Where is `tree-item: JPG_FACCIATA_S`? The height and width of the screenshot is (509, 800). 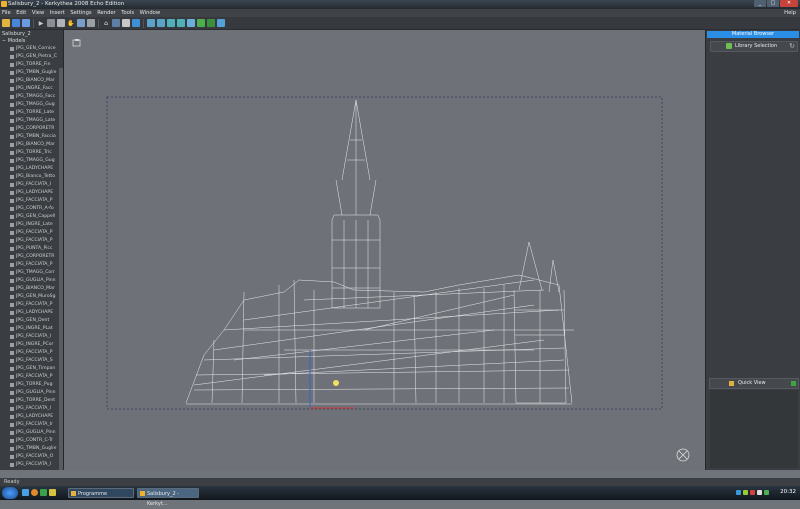
tree-item: JPG_FACCIATA_S is located at coordinates (31, 361).